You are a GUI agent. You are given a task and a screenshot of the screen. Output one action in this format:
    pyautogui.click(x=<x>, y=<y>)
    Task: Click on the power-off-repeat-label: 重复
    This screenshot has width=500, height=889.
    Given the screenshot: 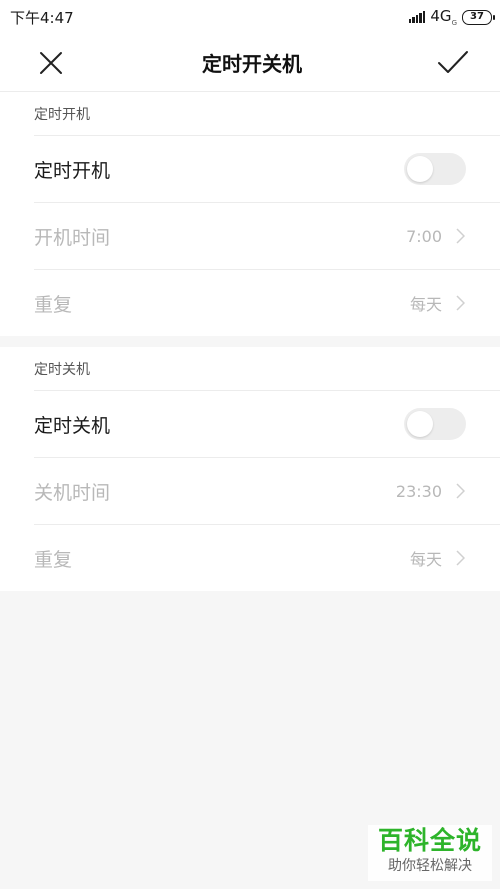 What is the action you would take?
    pyautogui.click(x=53, y=559)
    